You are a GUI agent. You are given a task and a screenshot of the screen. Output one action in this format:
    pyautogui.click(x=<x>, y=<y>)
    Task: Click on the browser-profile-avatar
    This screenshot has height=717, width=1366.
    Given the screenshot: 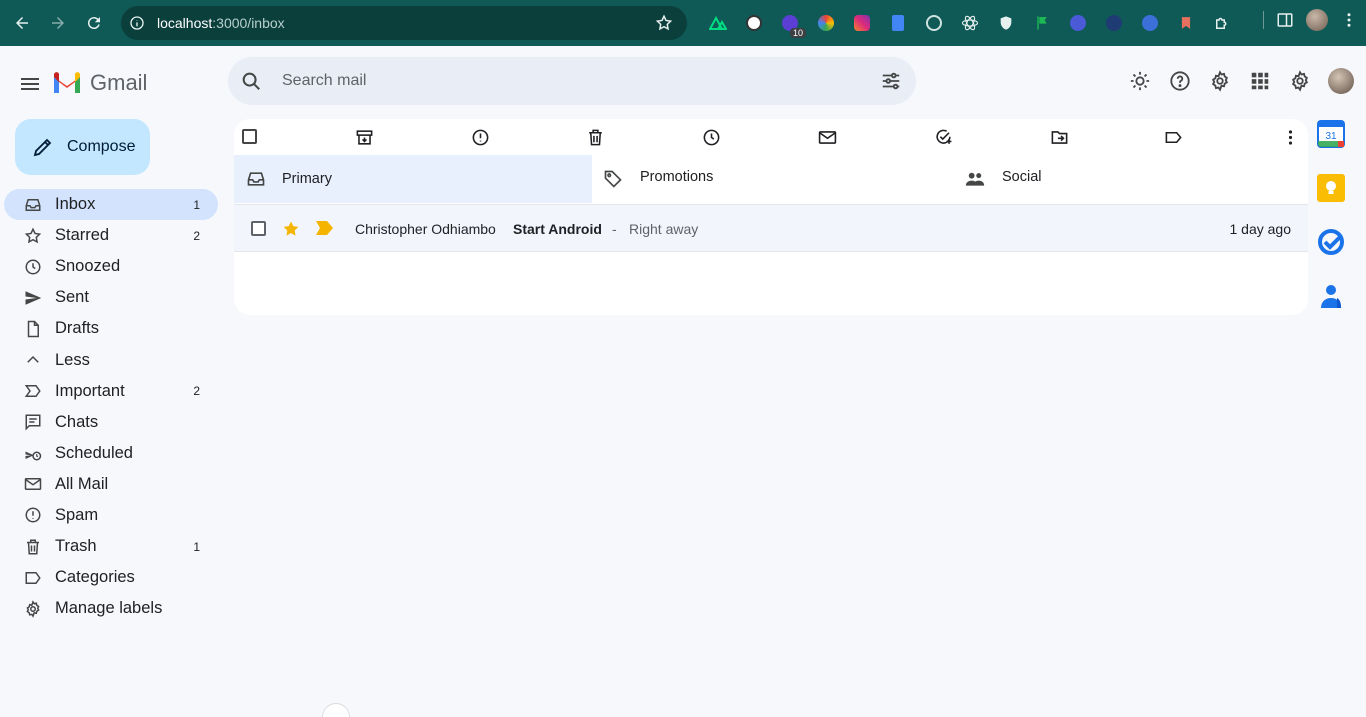 What is the action you would take?
    pyautogui.click(x=1317, y=20)
    